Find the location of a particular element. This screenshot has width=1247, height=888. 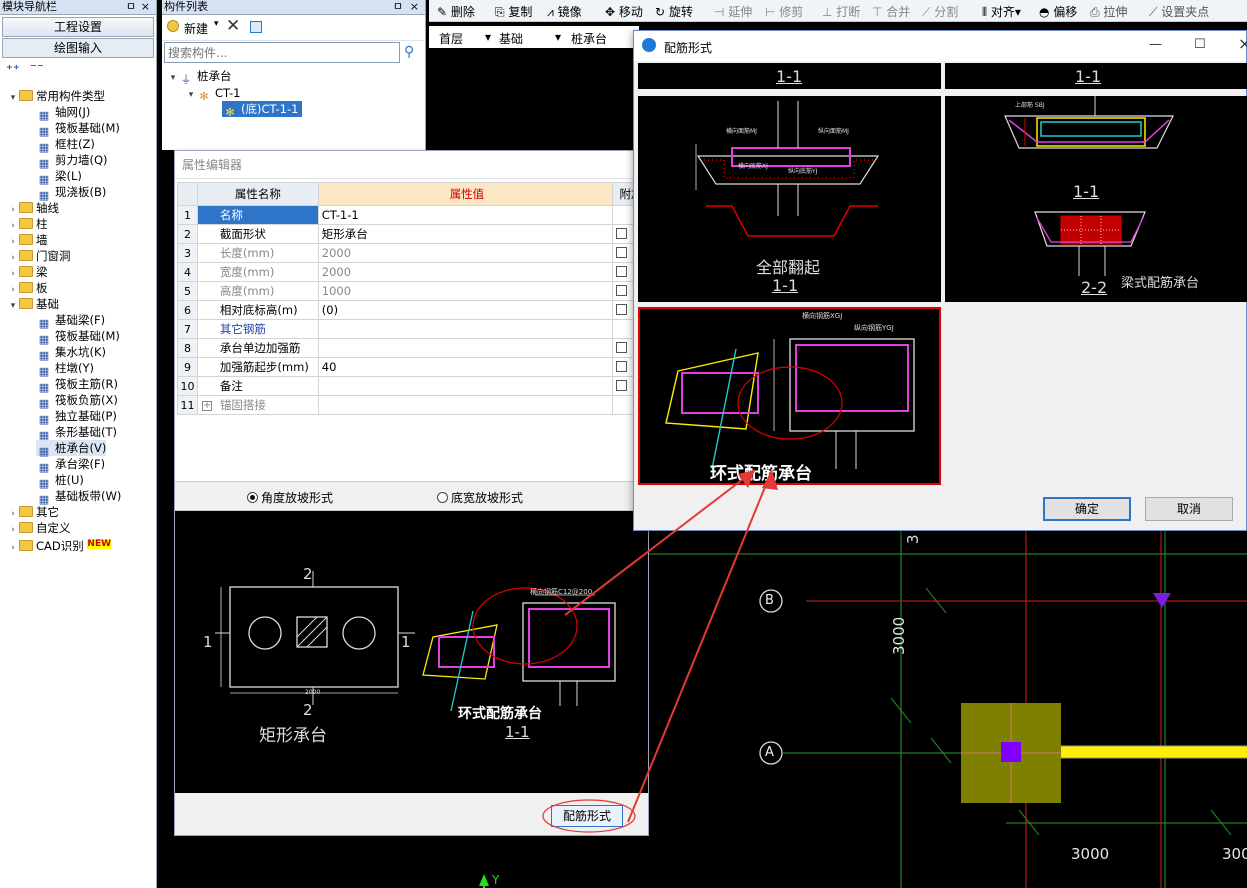

nav-folder: › 板 is located at coordinates (27, 288).